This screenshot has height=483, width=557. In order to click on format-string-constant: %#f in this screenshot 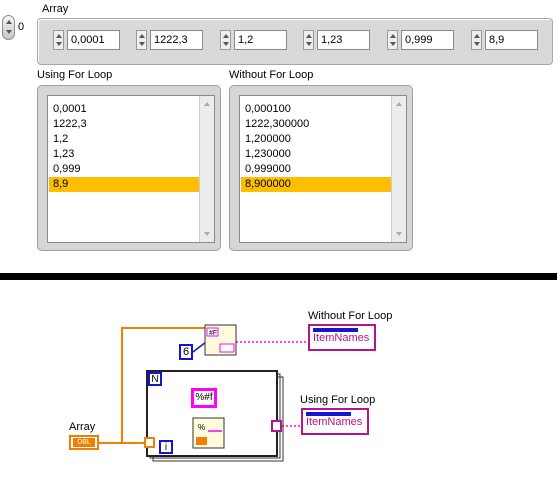, I will do `click(204, 398)`.